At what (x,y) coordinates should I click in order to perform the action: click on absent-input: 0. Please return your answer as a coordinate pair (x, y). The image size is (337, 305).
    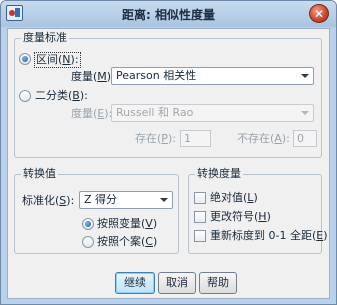
    Looking at the image, I should click on (305, 138).